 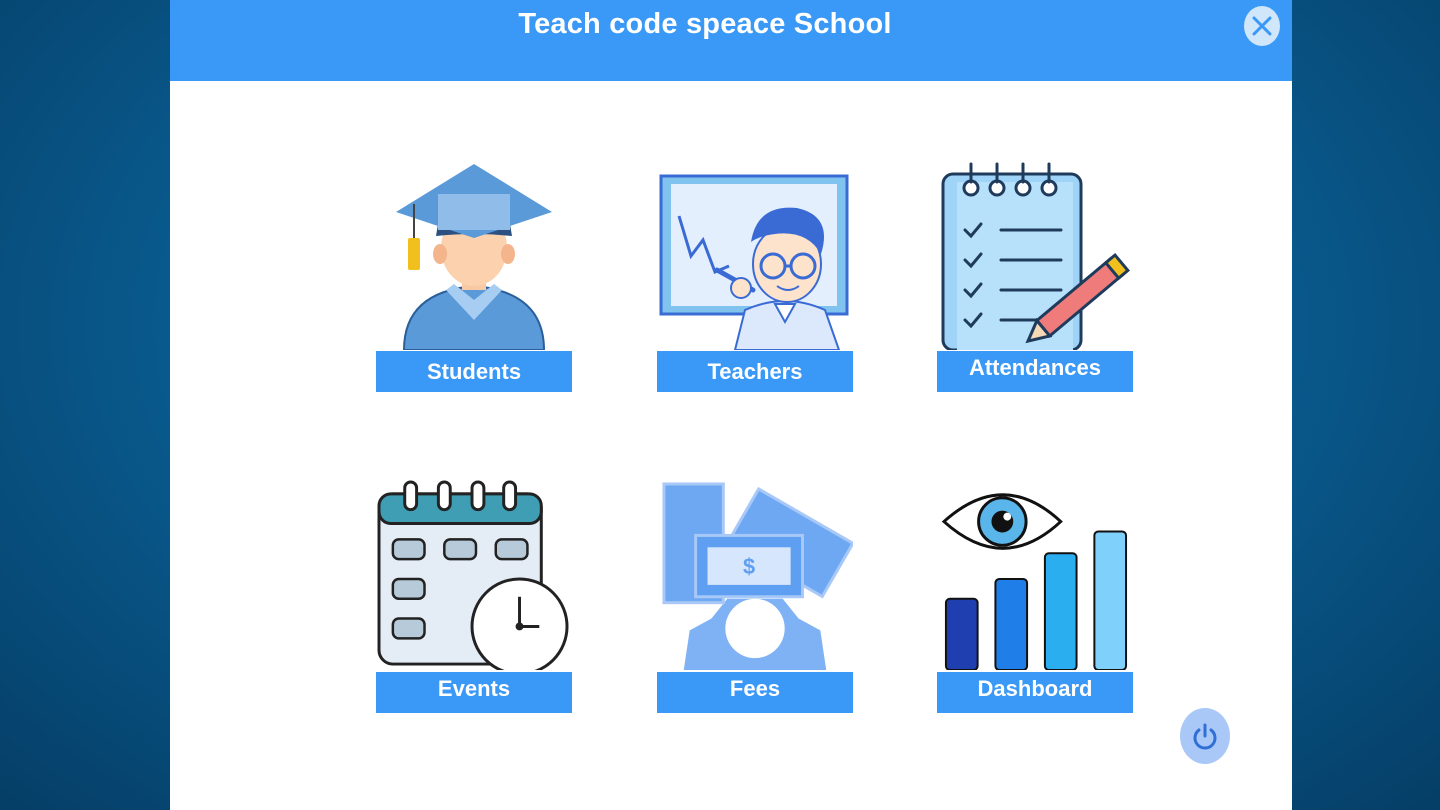 I want to click on power-button, so click(x=1205, y=736).